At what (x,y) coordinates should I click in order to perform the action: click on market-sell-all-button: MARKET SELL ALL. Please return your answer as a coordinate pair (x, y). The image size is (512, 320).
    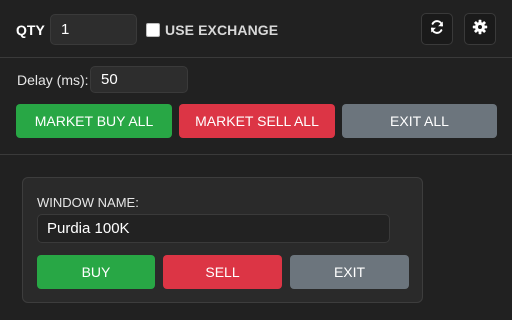
    Looking at the image, I should click on (257, 121).